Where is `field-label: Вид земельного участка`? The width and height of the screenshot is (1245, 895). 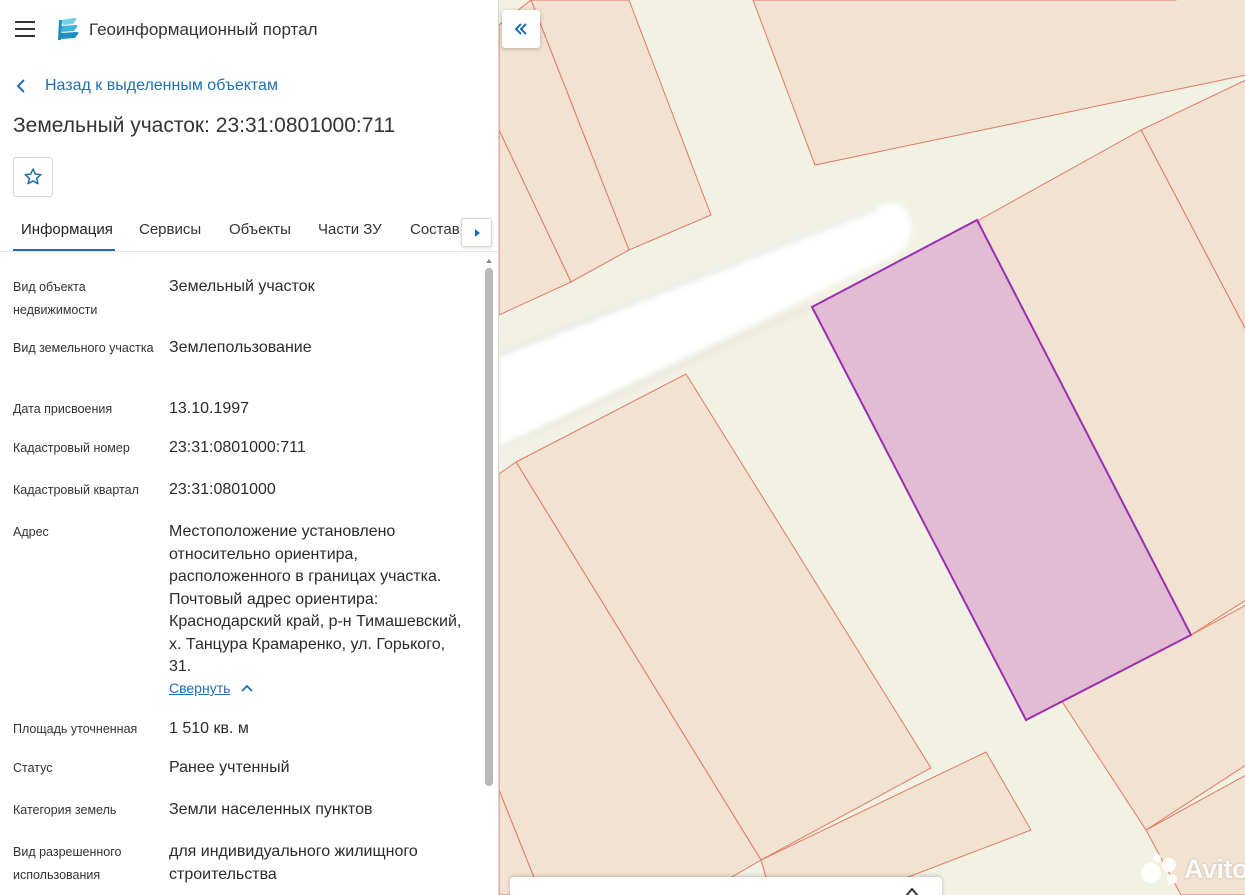
field-label: Вид земельного участка is located at coordinates (83, 348).